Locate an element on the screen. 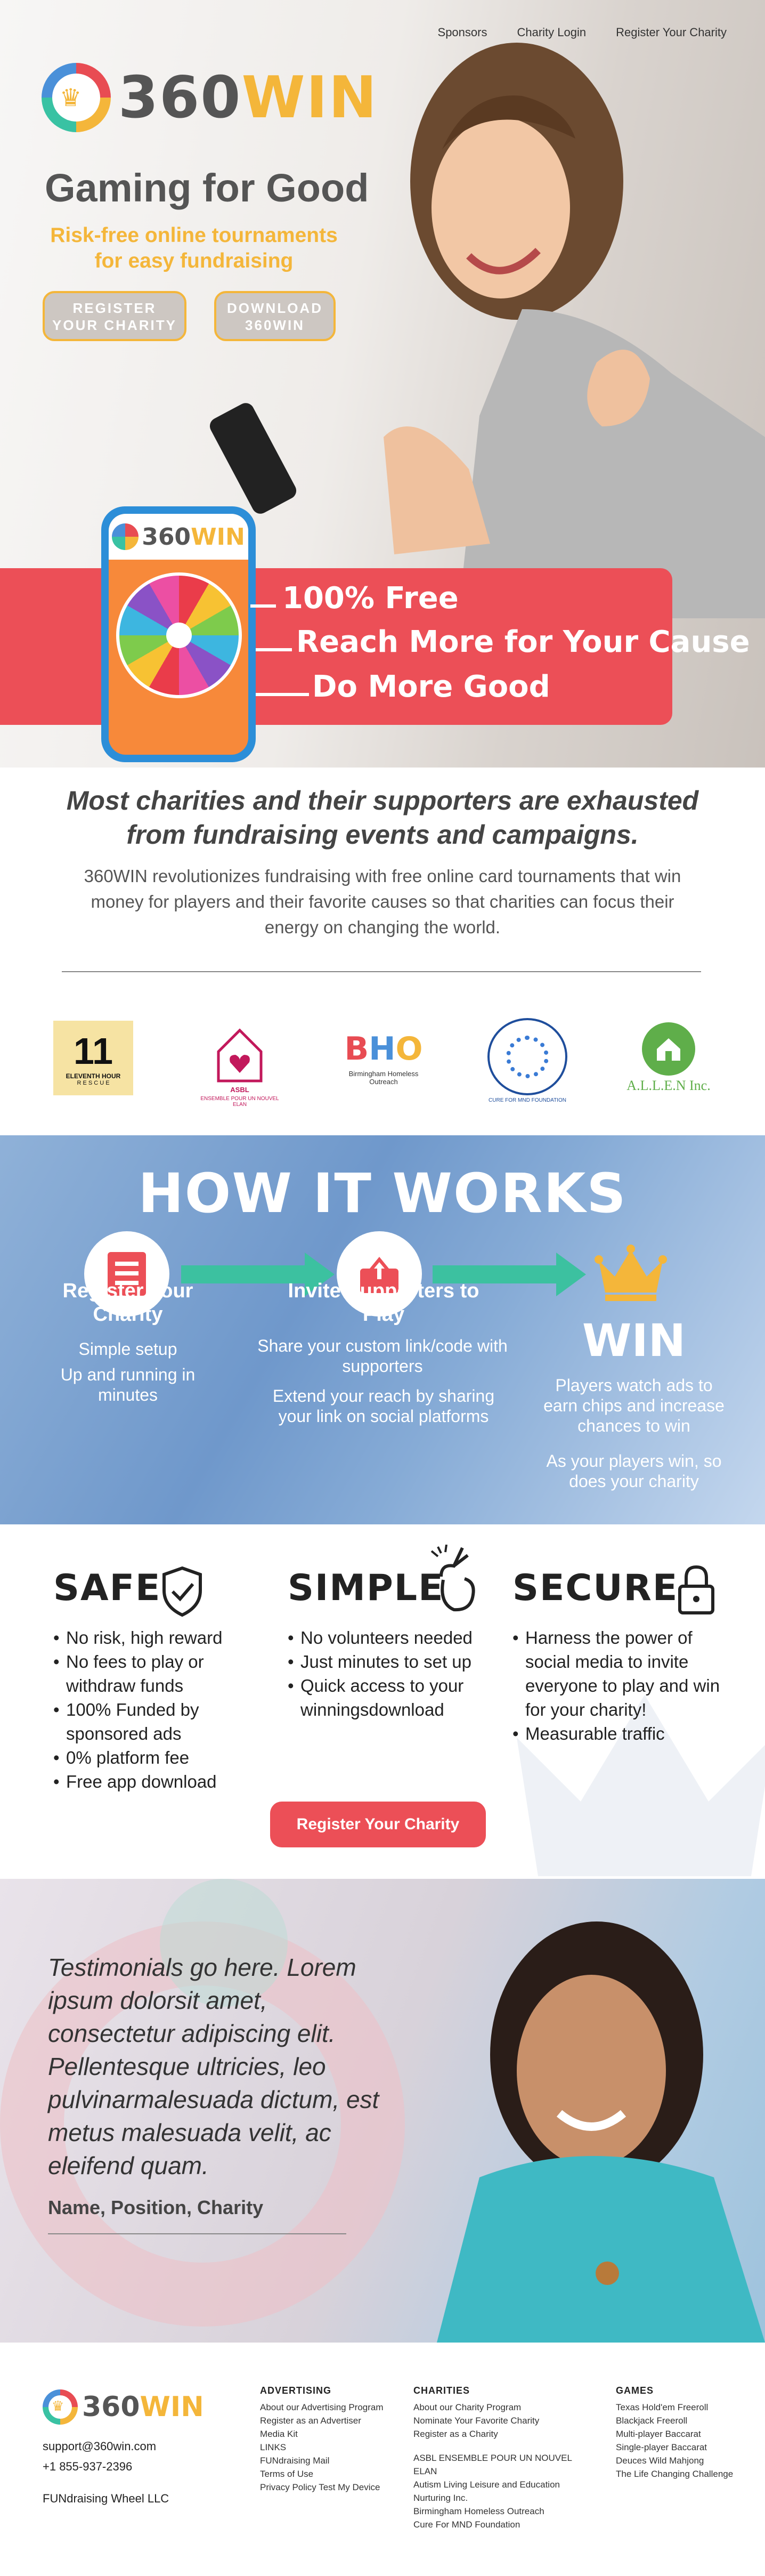 The image size is (765, 2576). nav-sponsors: Sponsors is located at coordinates (462, 33).